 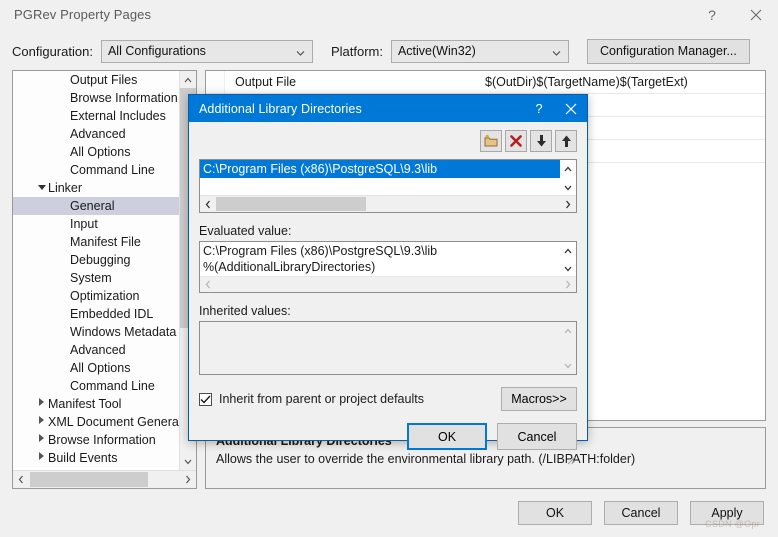 What do you see at coordinates (65, 188) in the screenshot?
I see `tree-item-label: Linker` at bounding box center [65, 188].